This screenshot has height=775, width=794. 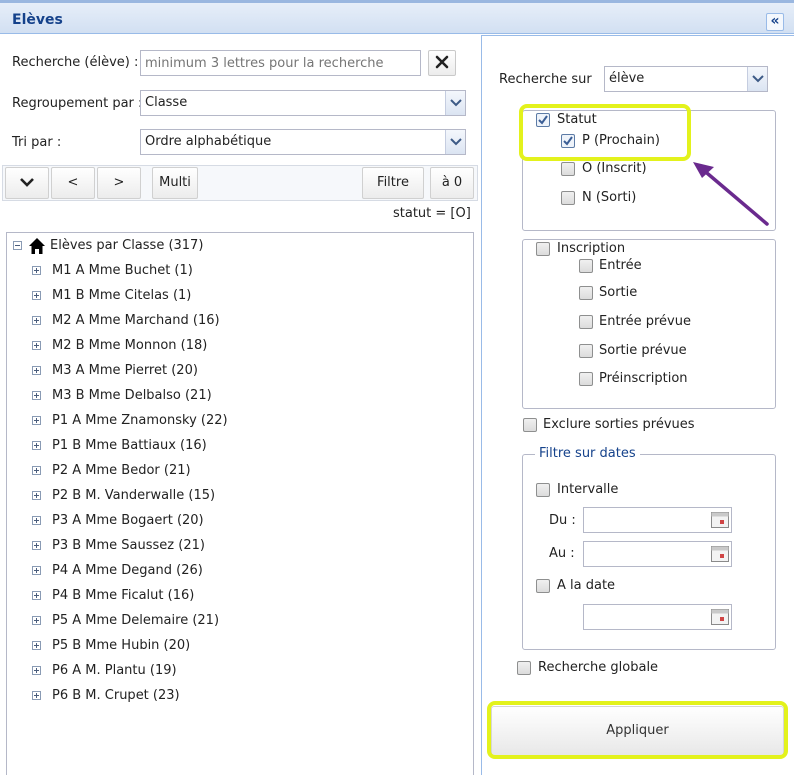 What do you see at coordinates (73, 183) in the screenshot?
I see `previous-button: <` at bounding box center [73, 183].